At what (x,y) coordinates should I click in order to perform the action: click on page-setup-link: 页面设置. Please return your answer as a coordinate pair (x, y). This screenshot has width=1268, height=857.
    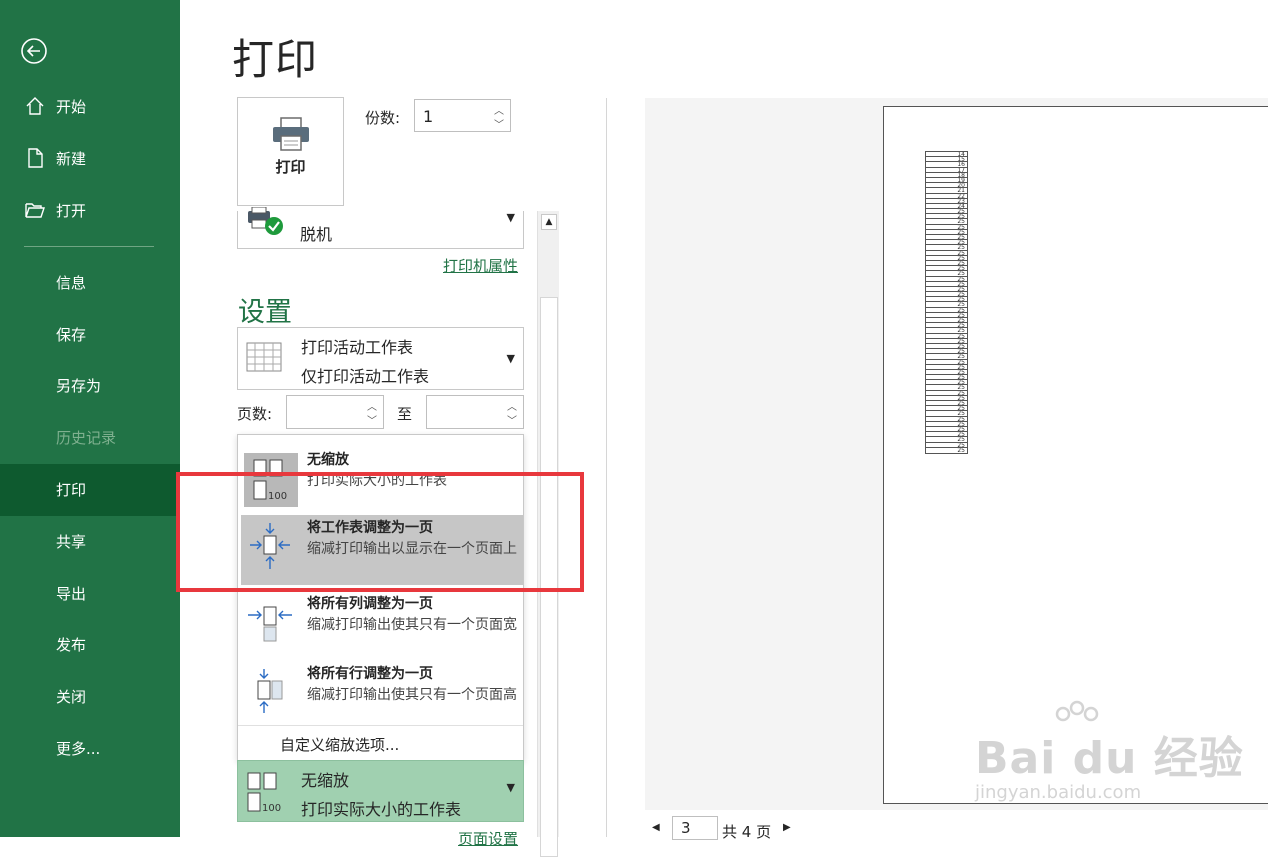
    Looking at the image, I should click on (488, 838).